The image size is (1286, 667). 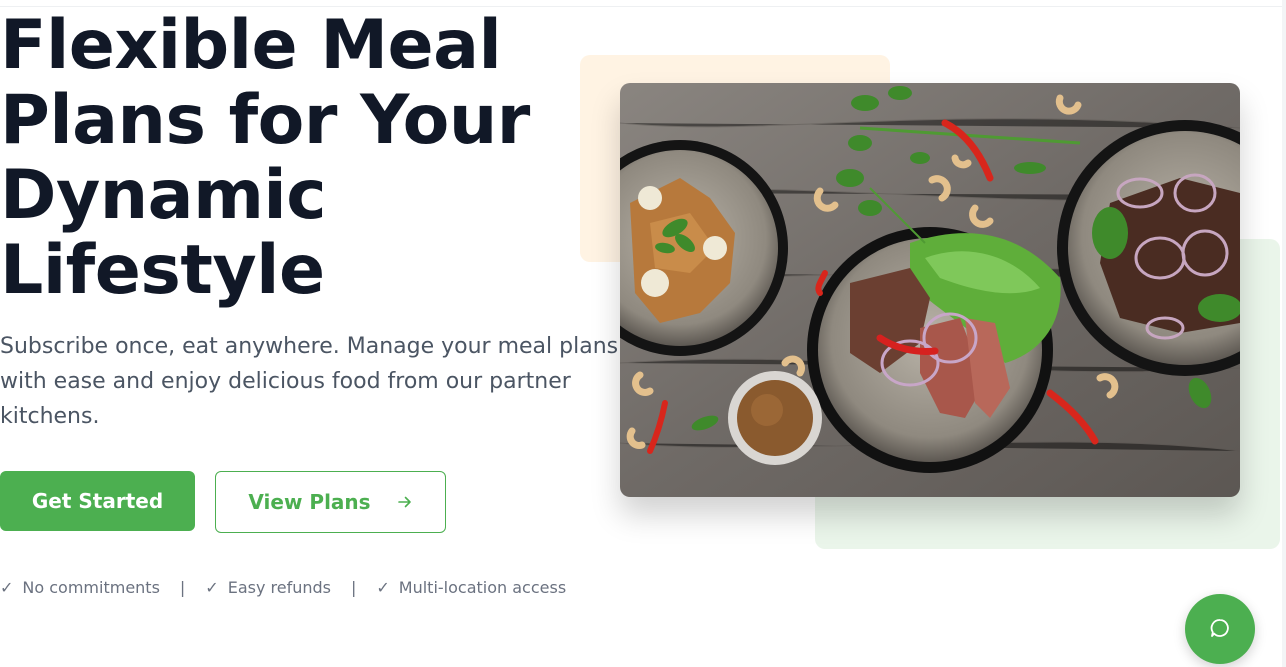 I want to click on feature-label: No commitments, so click(x=91, y=587).